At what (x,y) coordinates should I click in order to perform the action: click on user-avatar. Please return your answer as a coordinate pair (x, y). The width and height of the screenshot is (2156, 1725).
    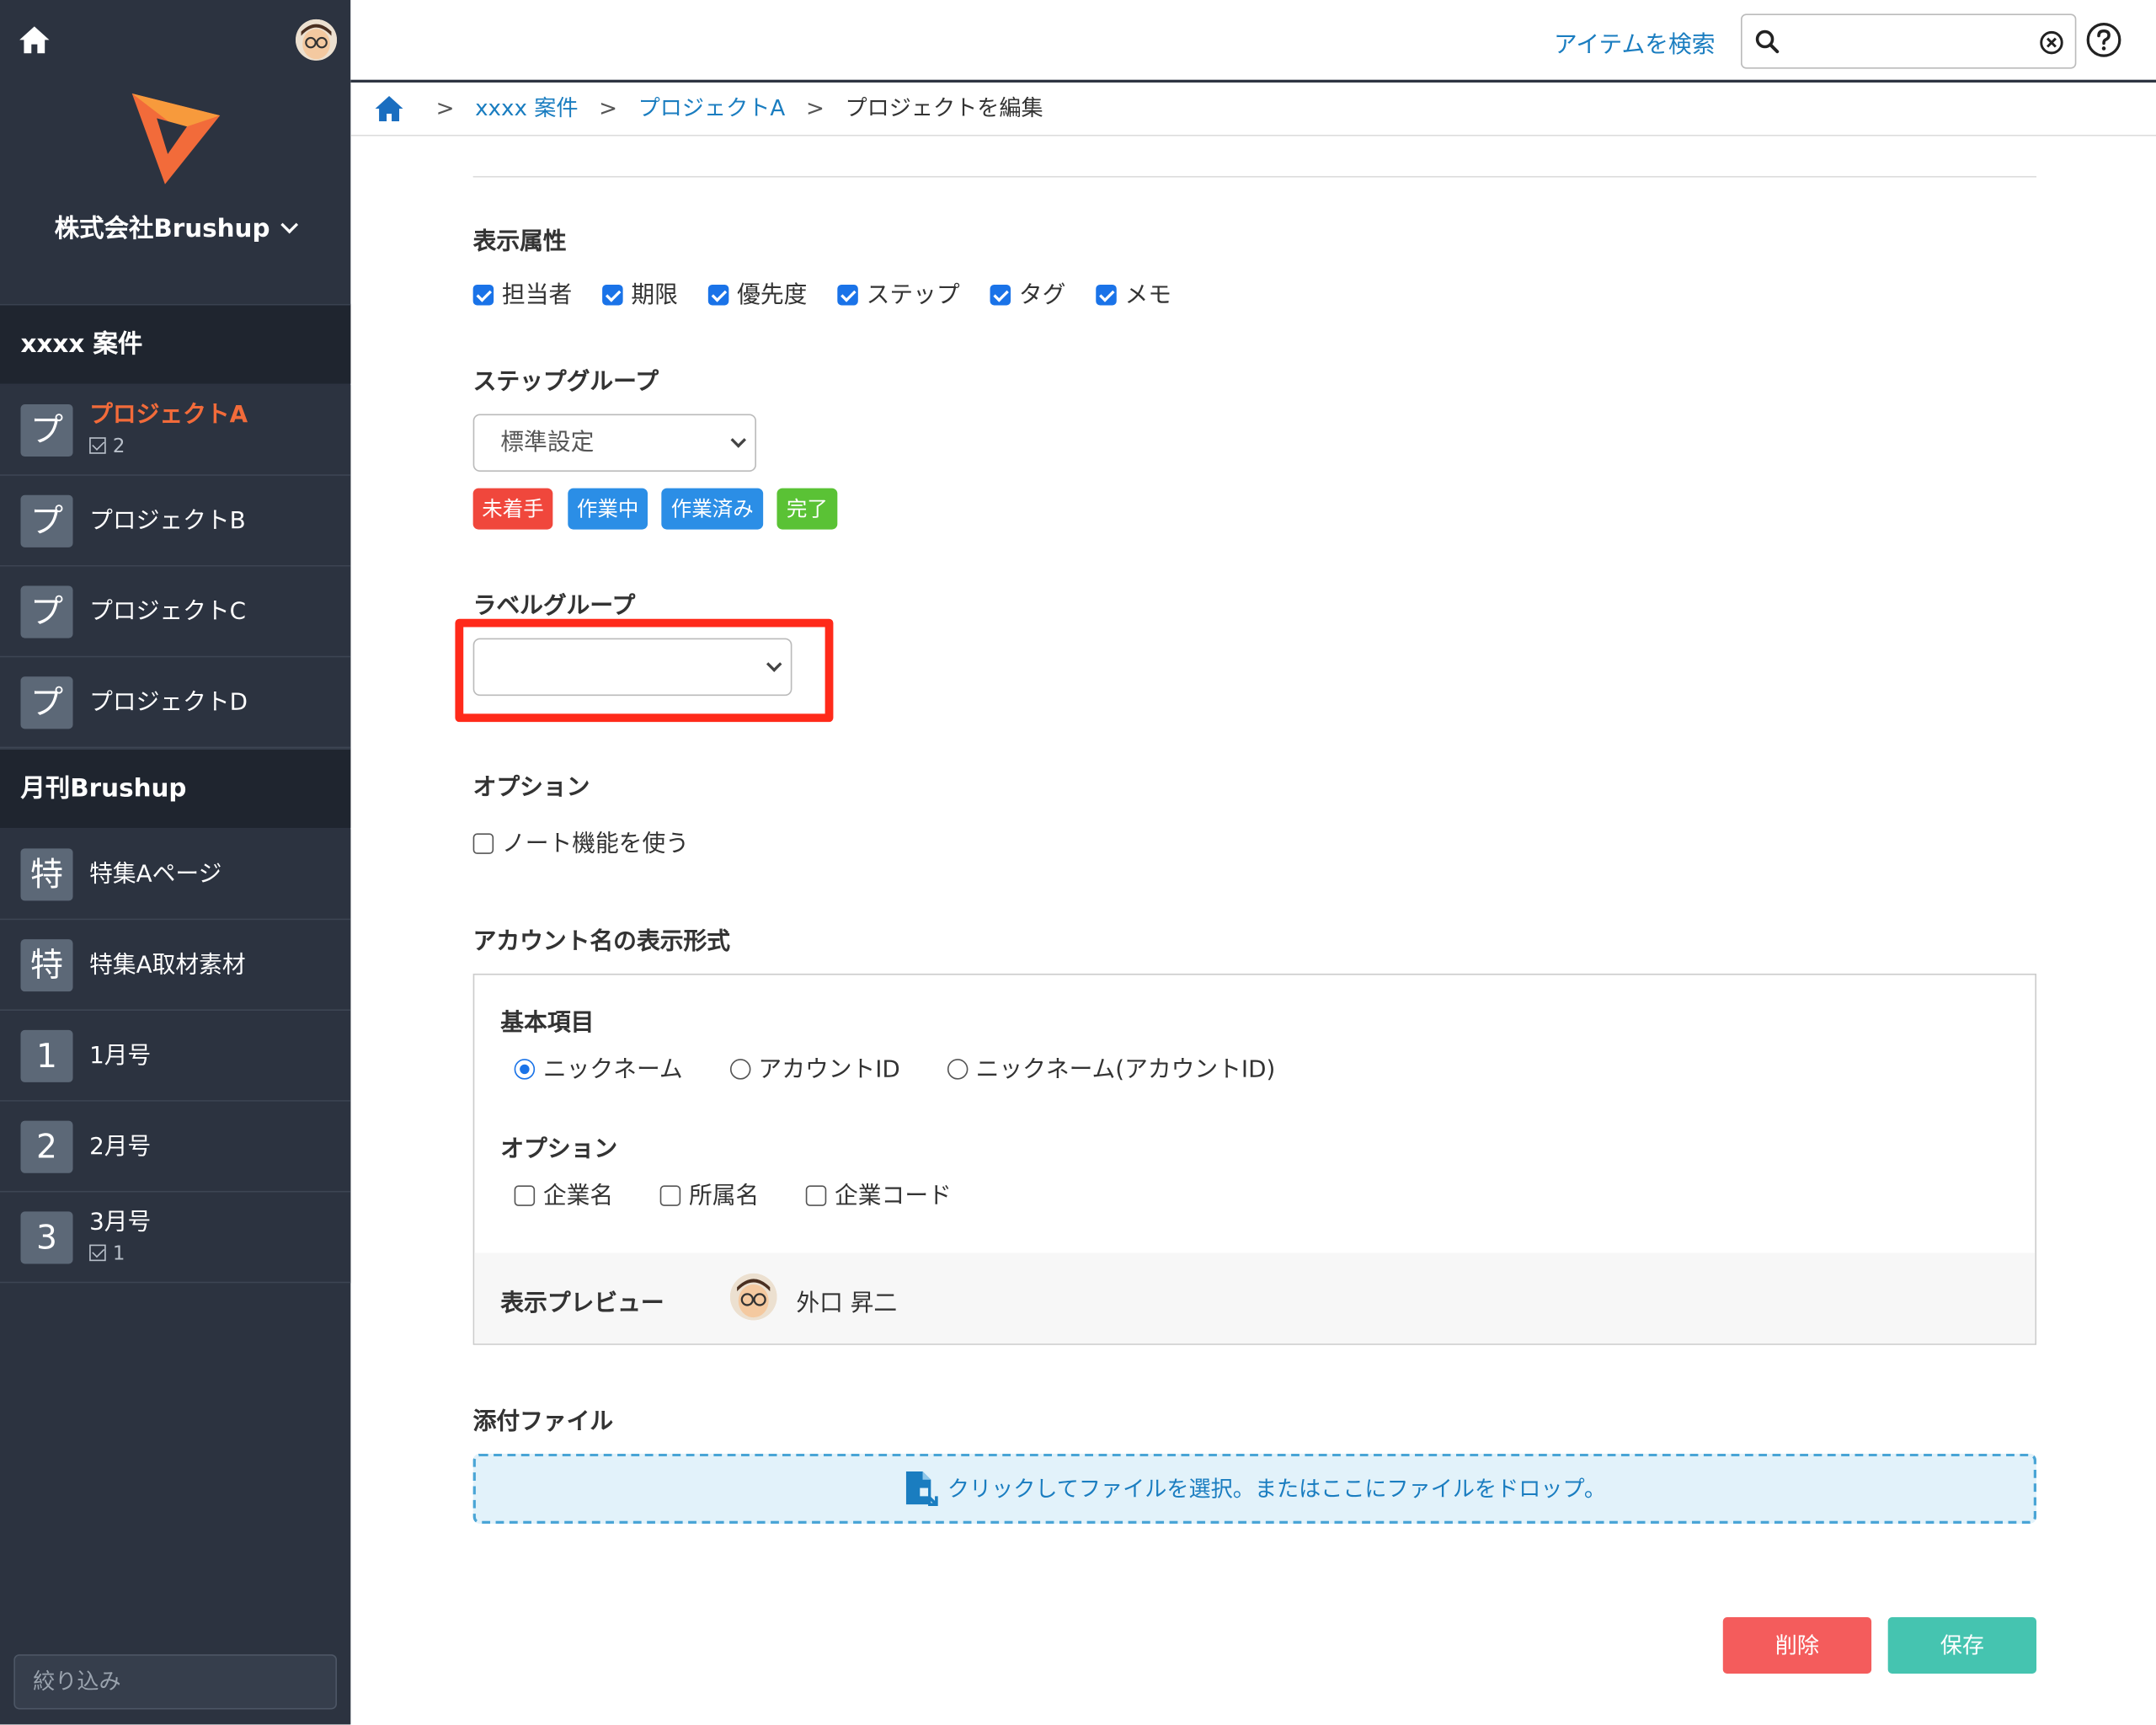
    Looking at the image, I should click on (317, 40).